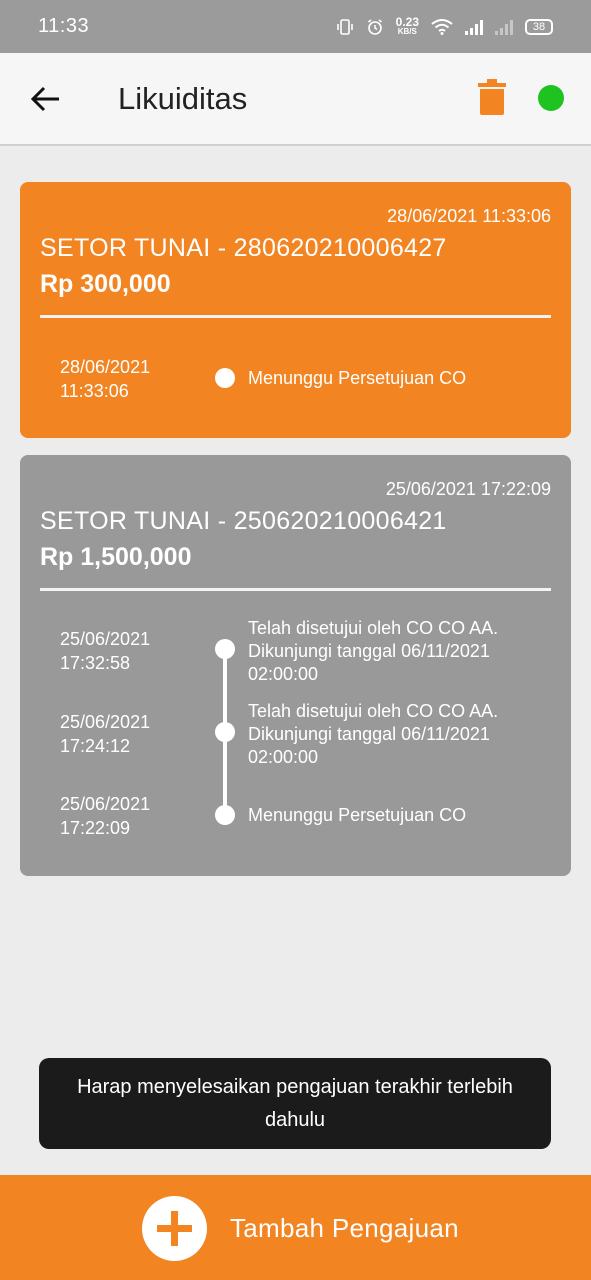 The width and height of the screenshot is (591, 1280). Describe the element at coordinates (492, 97) in the screenshot. I see `trash-icon` at that location.